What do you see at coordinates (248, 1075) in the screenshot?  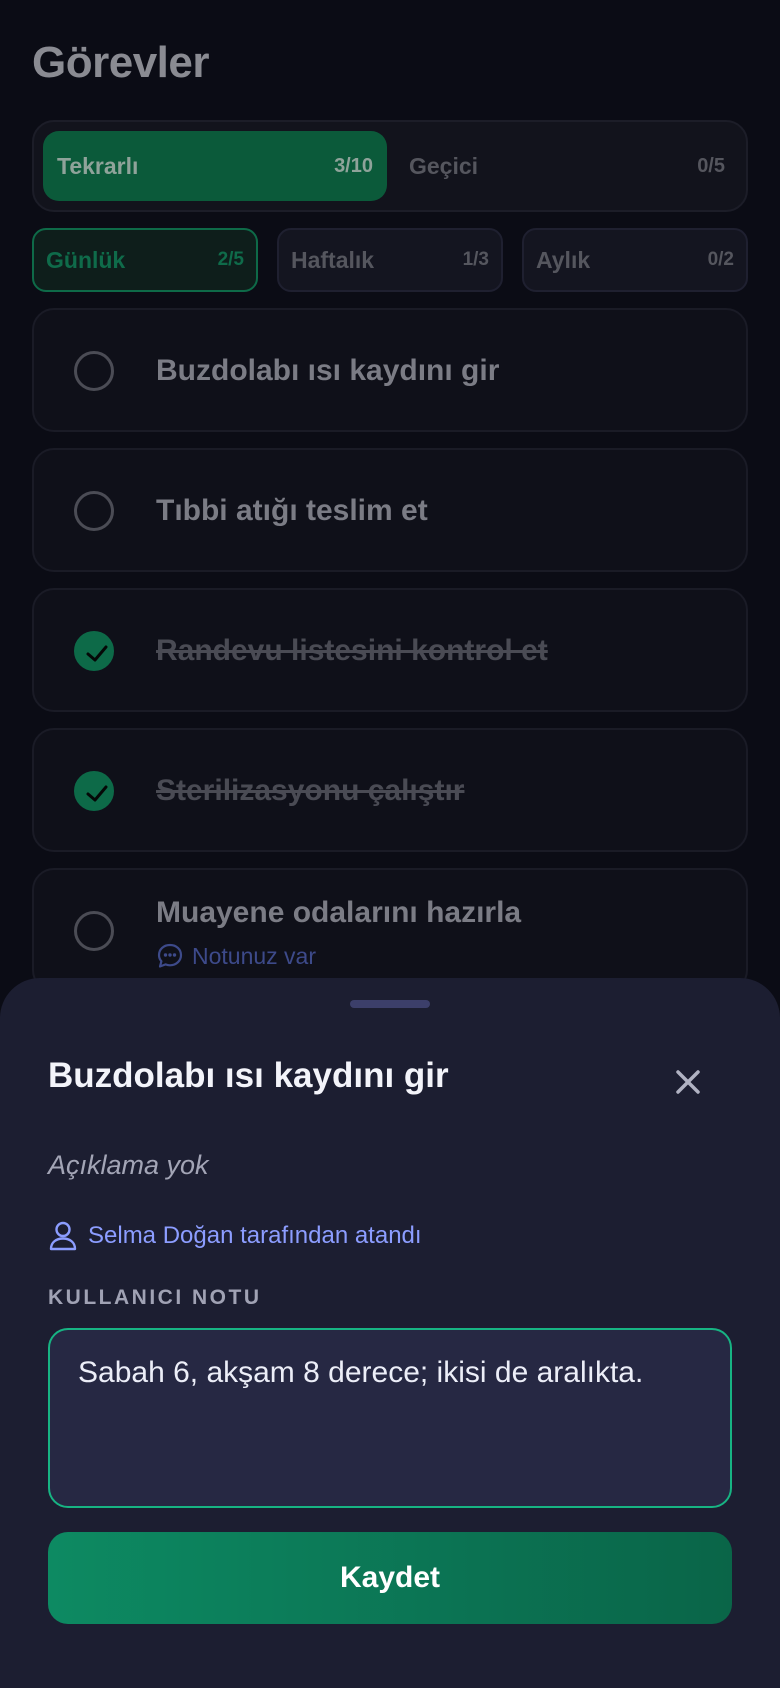 I see `sheet-title: Buzdolabı ısı kaydını gir` at bounding box center [248, 1075].